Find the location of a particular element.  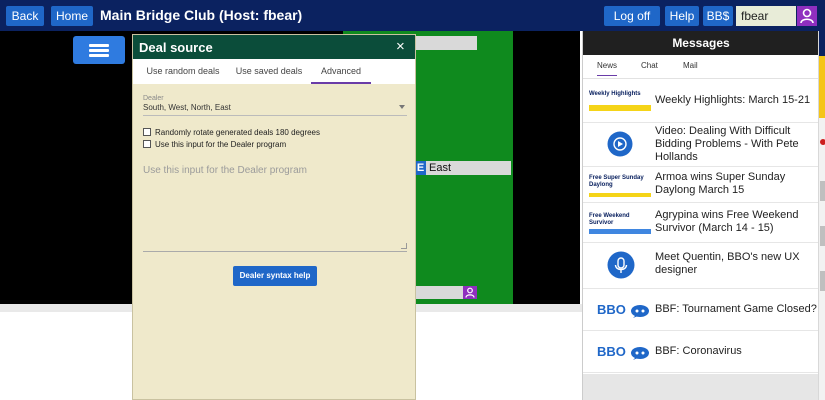

chevron-down-icon is located at coordinates (402, 107).